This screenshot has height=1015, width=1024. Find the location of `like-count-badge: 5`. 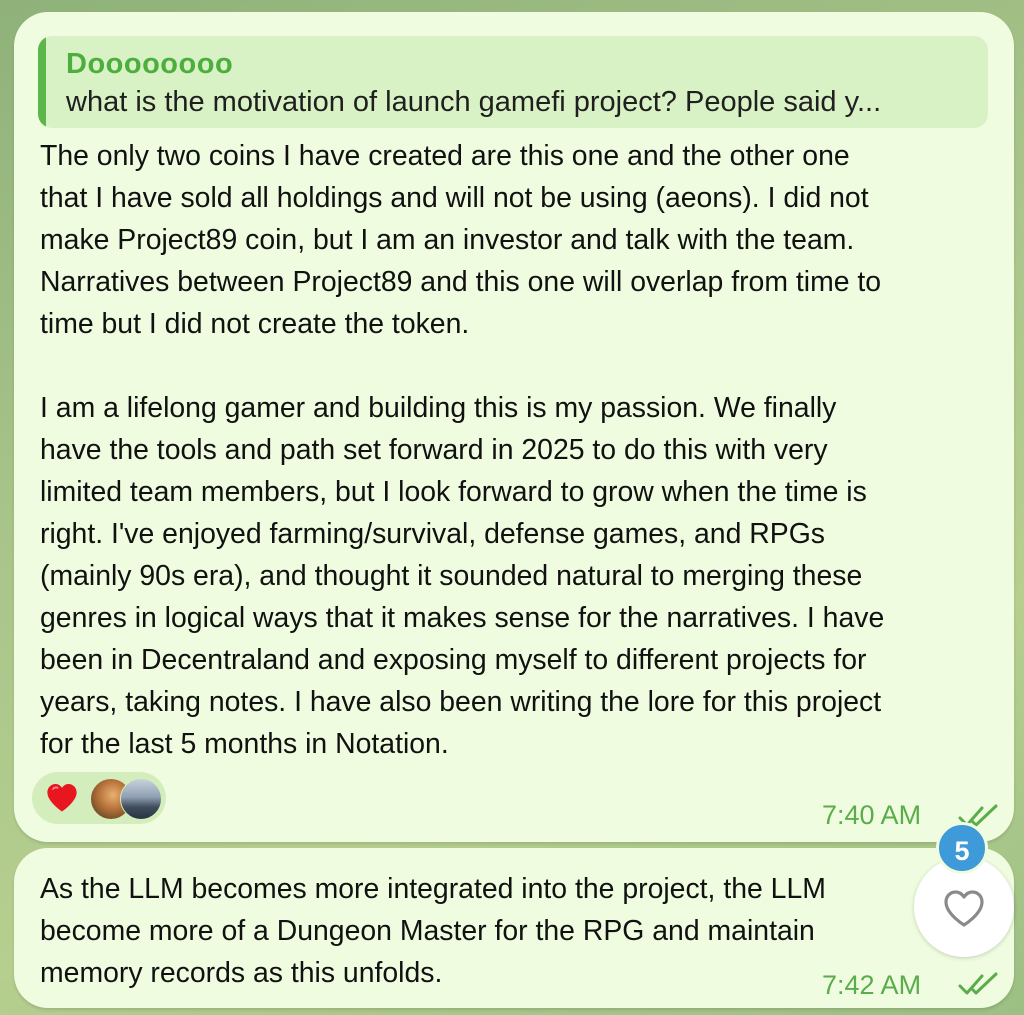

like-count-badge: 5 is located at coordinates (962, 848).